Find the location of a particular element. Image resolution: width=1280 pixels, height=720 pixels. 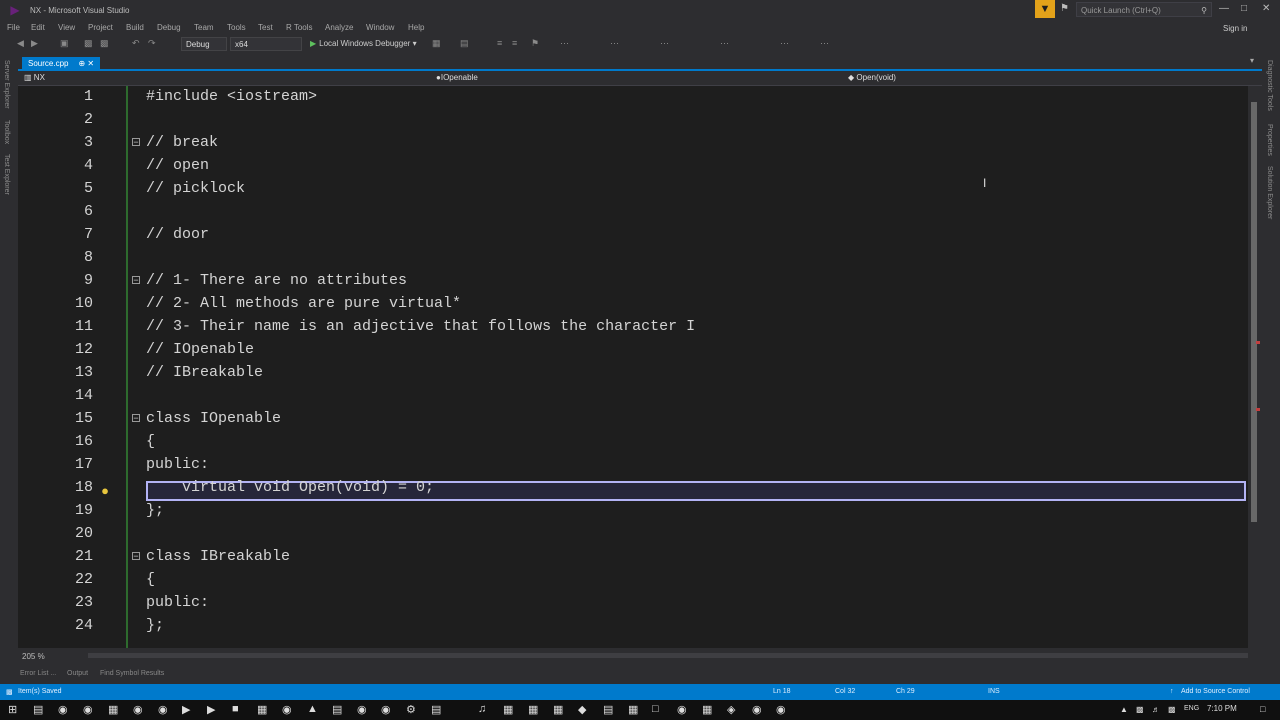

scope-dropdown: ●IOpenable is located at coordinates (457, 77).